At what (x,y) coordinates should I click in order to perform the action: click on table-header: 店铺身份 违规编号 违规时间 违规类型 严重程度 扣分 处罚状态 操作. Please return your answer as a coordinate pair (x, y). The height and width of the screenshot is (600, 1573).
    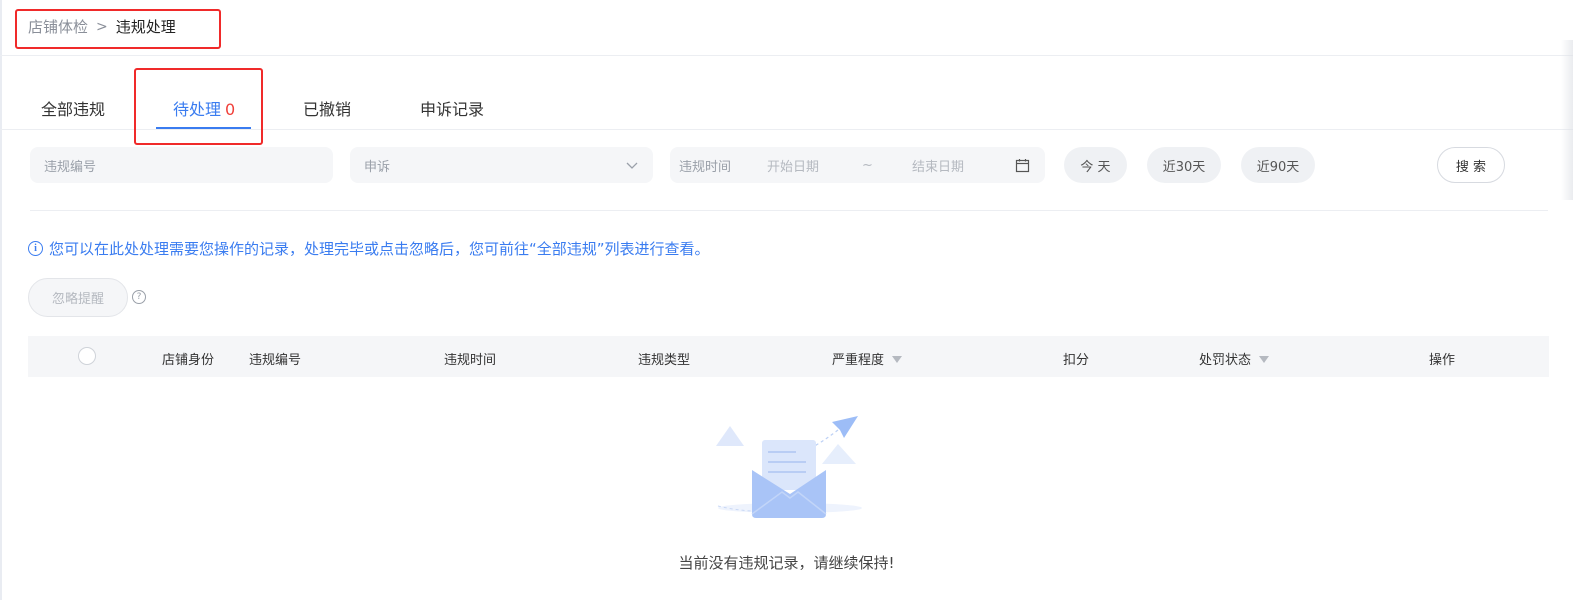
    Looking at the image, I should click on (788, 356).